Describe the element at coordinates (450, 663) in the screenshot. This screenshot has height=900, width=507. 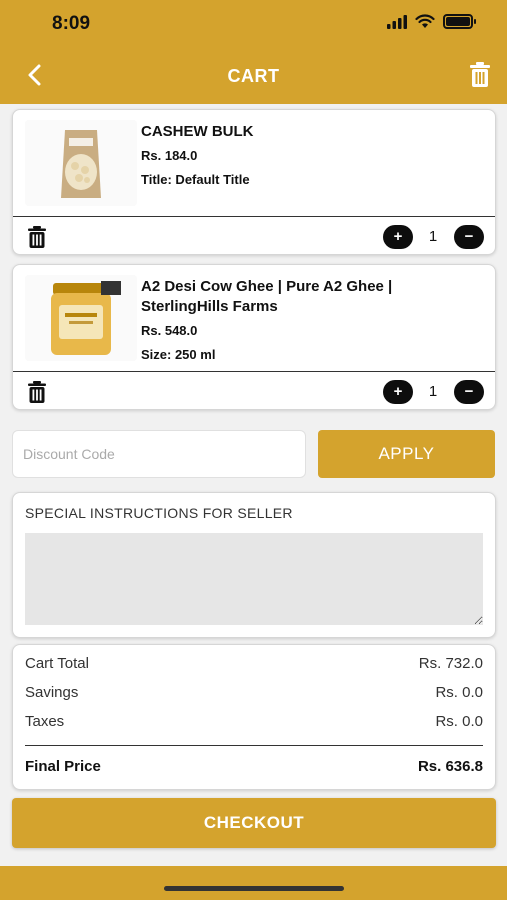
I see `cart-total-value: Rs. 732.0` at that location.